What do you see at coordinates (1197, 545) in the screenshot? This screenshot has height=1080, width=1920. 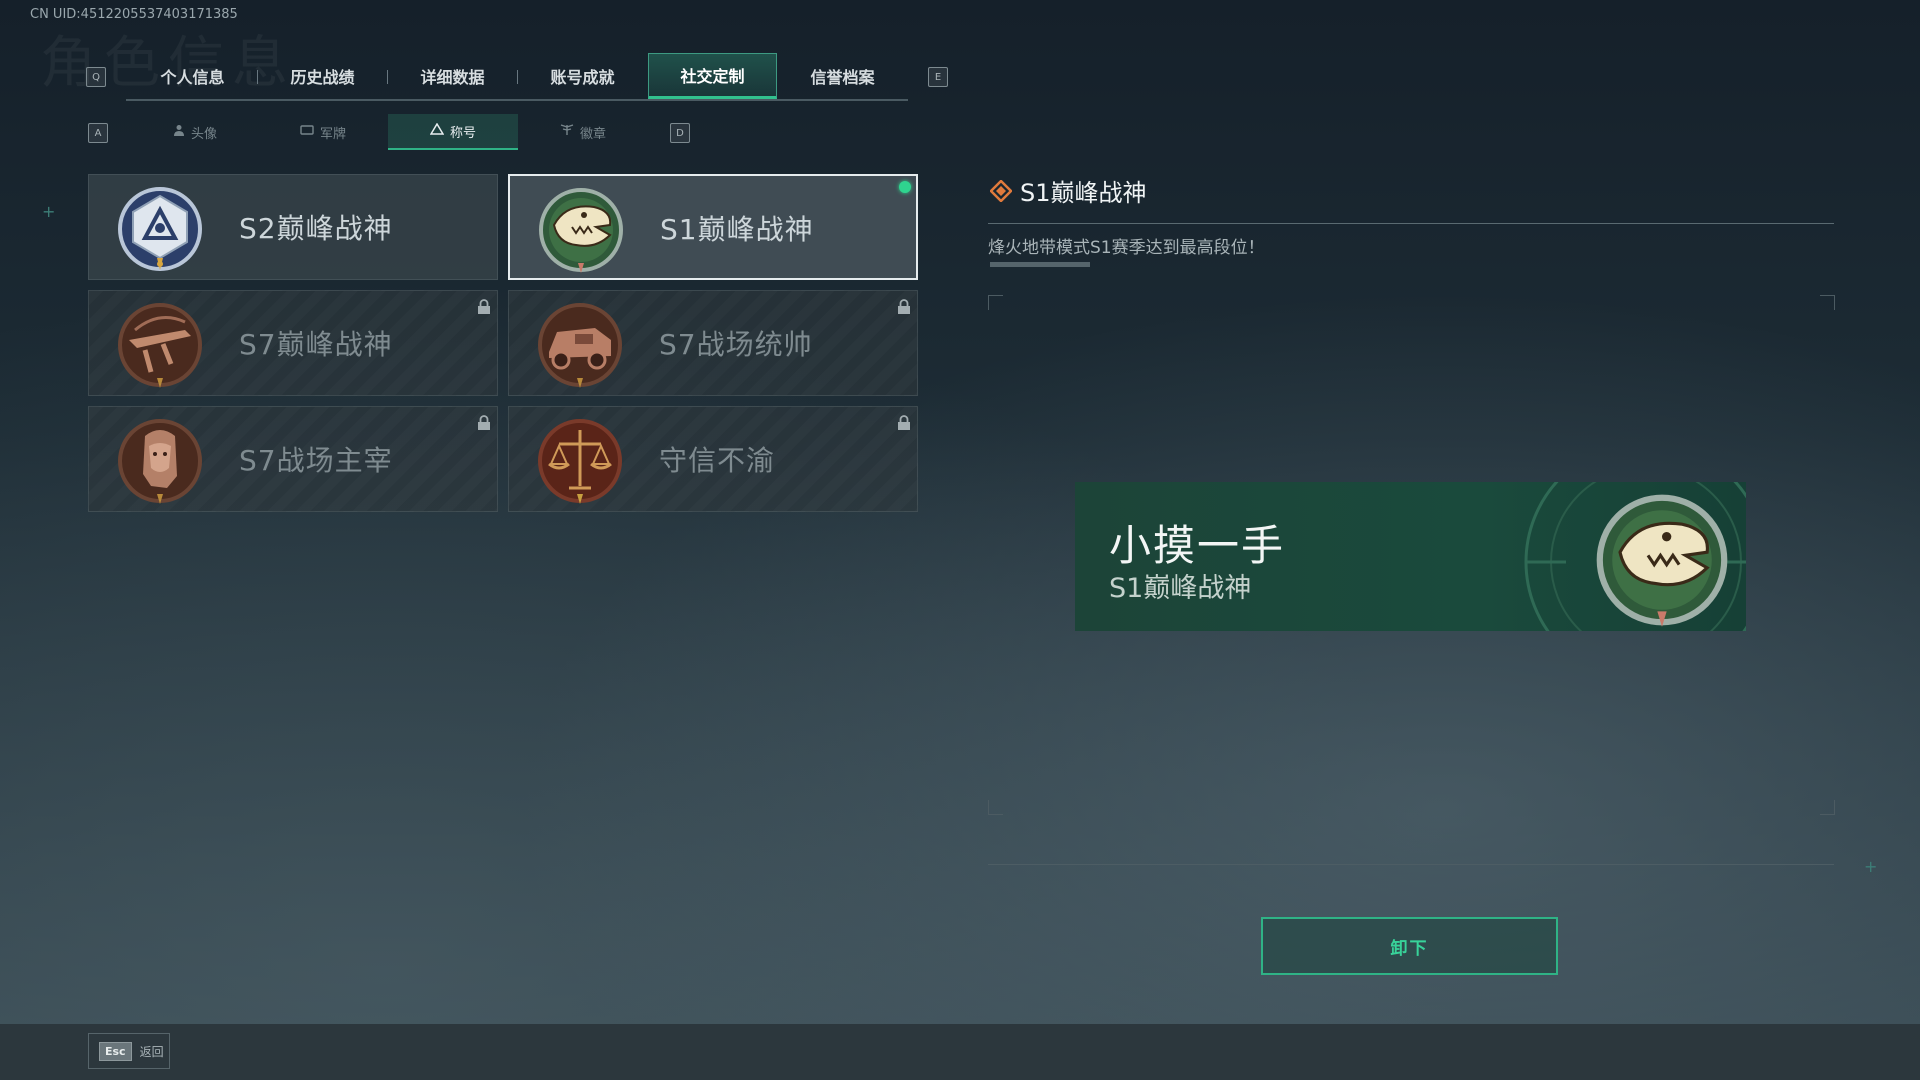 I see `preview-player-name: 小摸一手` at bounding box center [1197, 545].